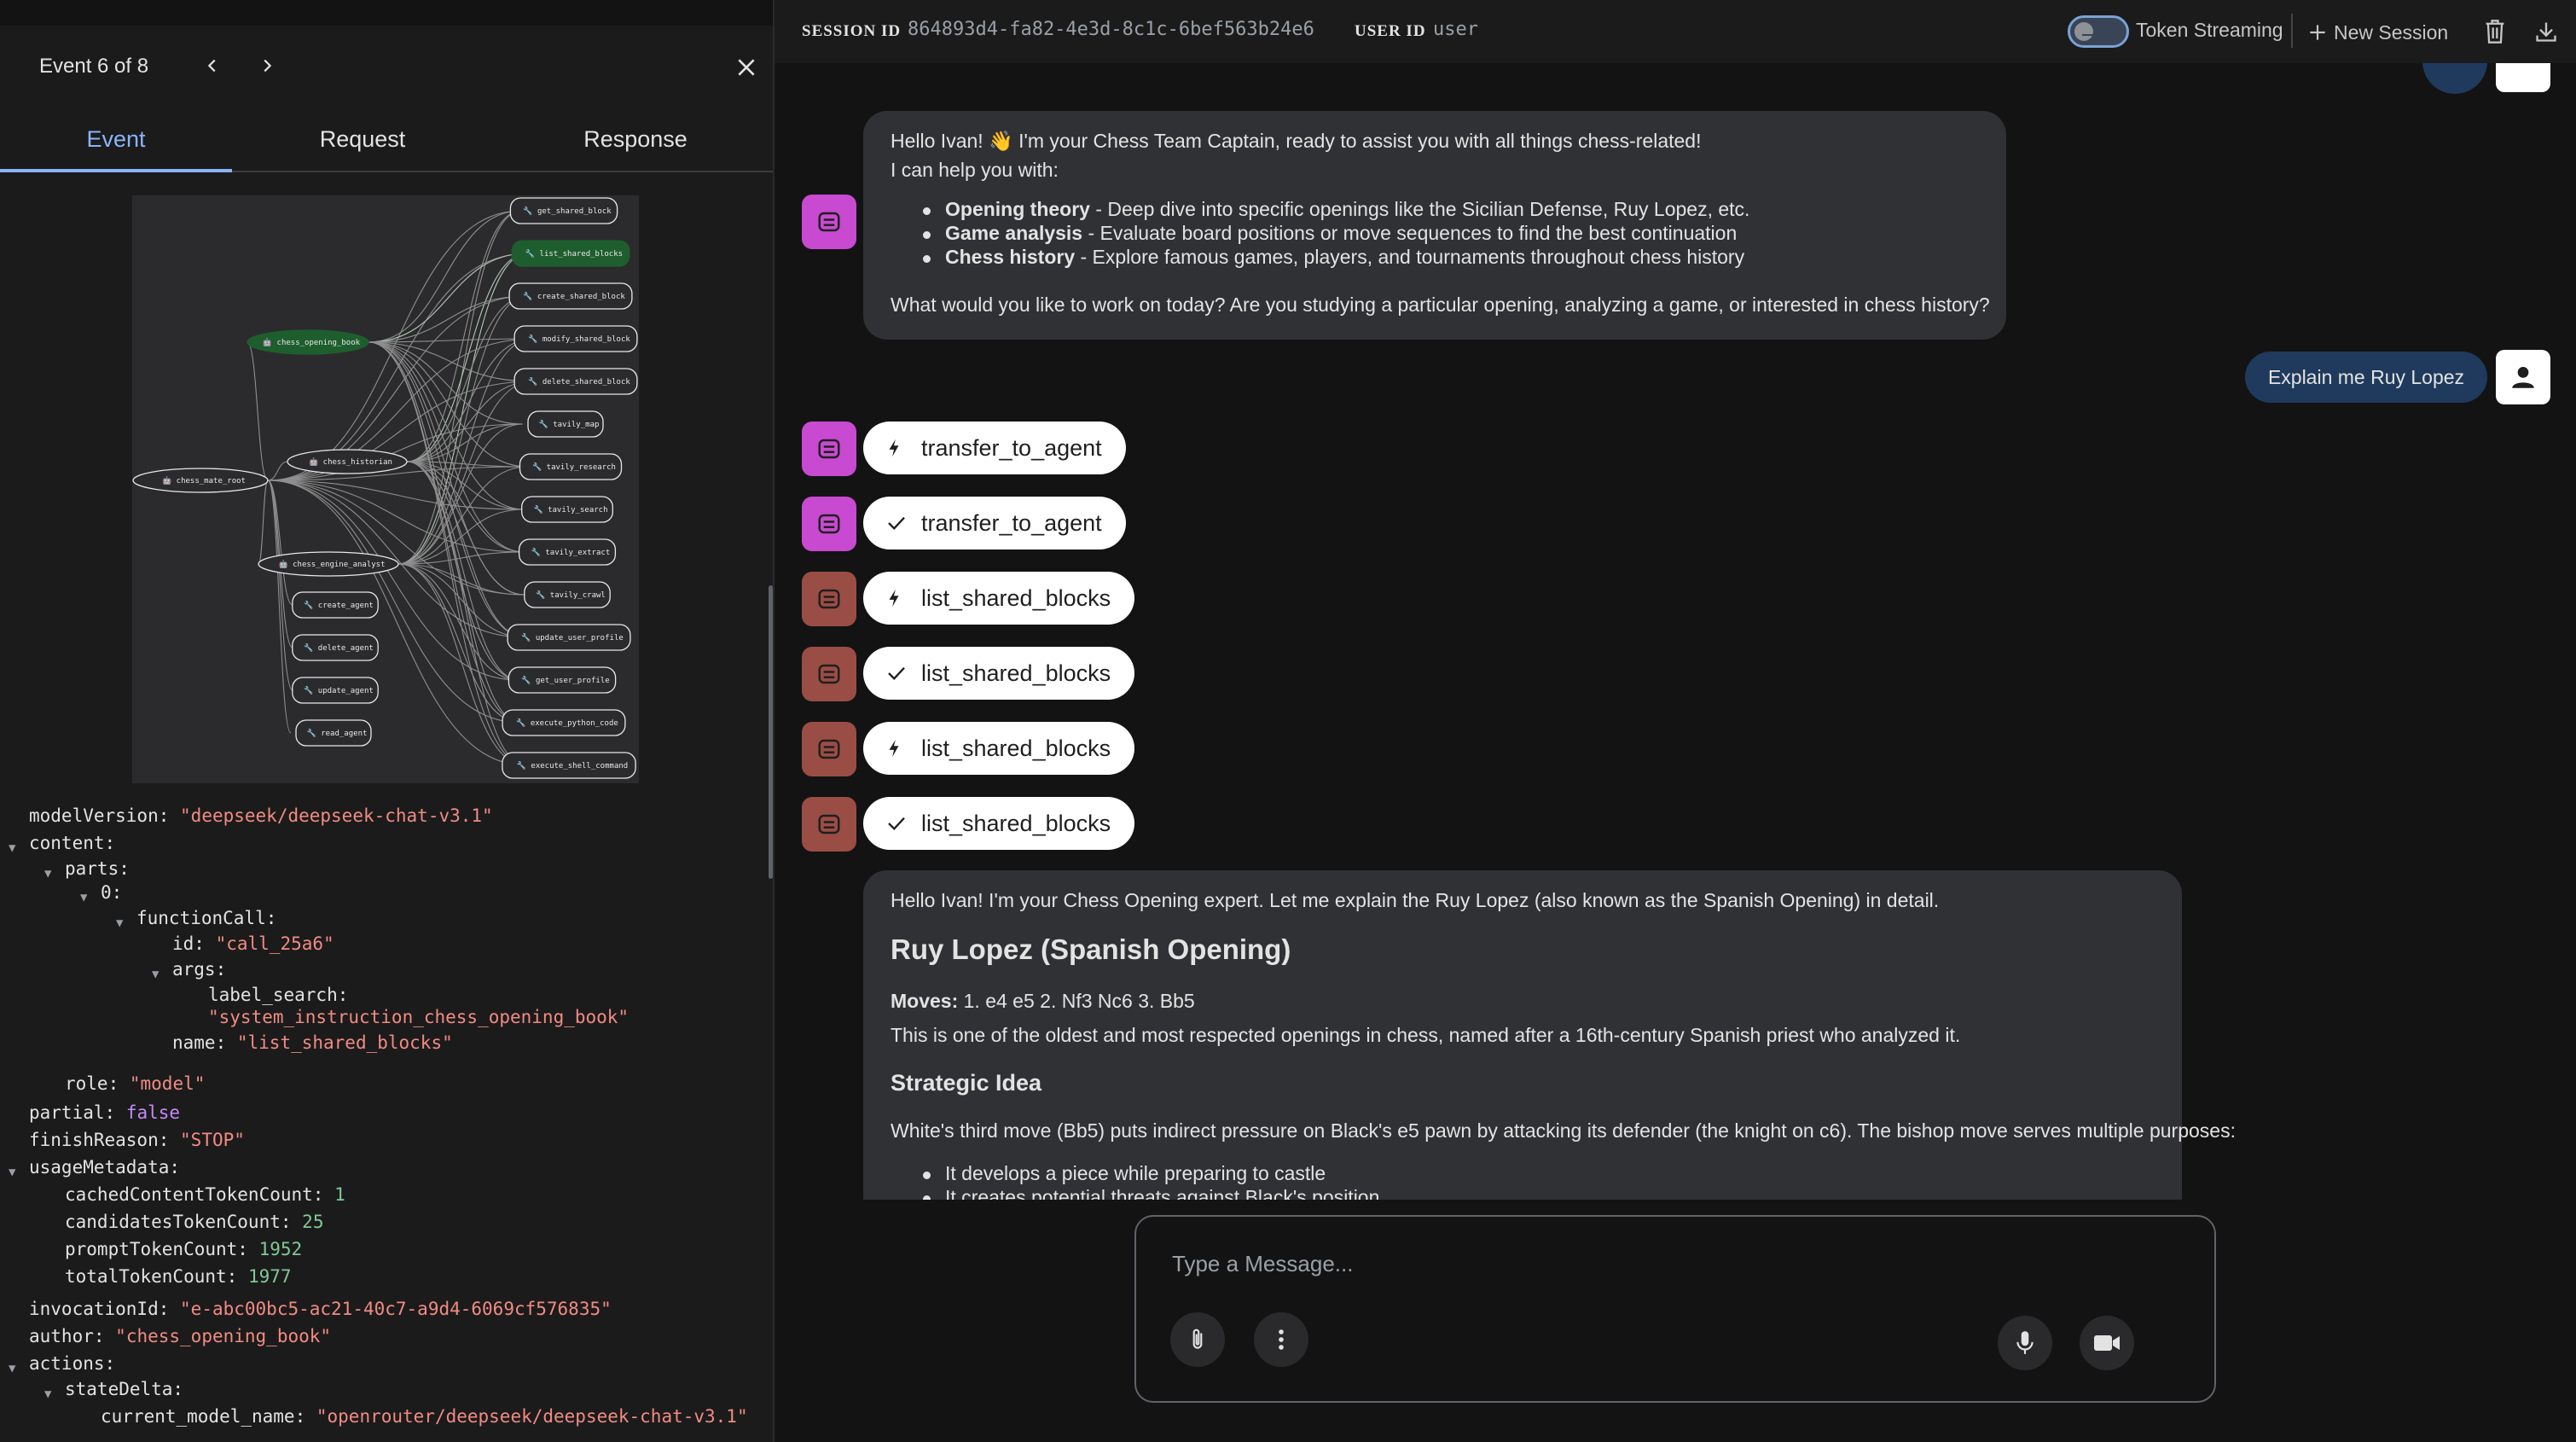  Describe the element at coordinates (2098, 31) in the screenshot. I see `token-streaming-toggle` at that location.